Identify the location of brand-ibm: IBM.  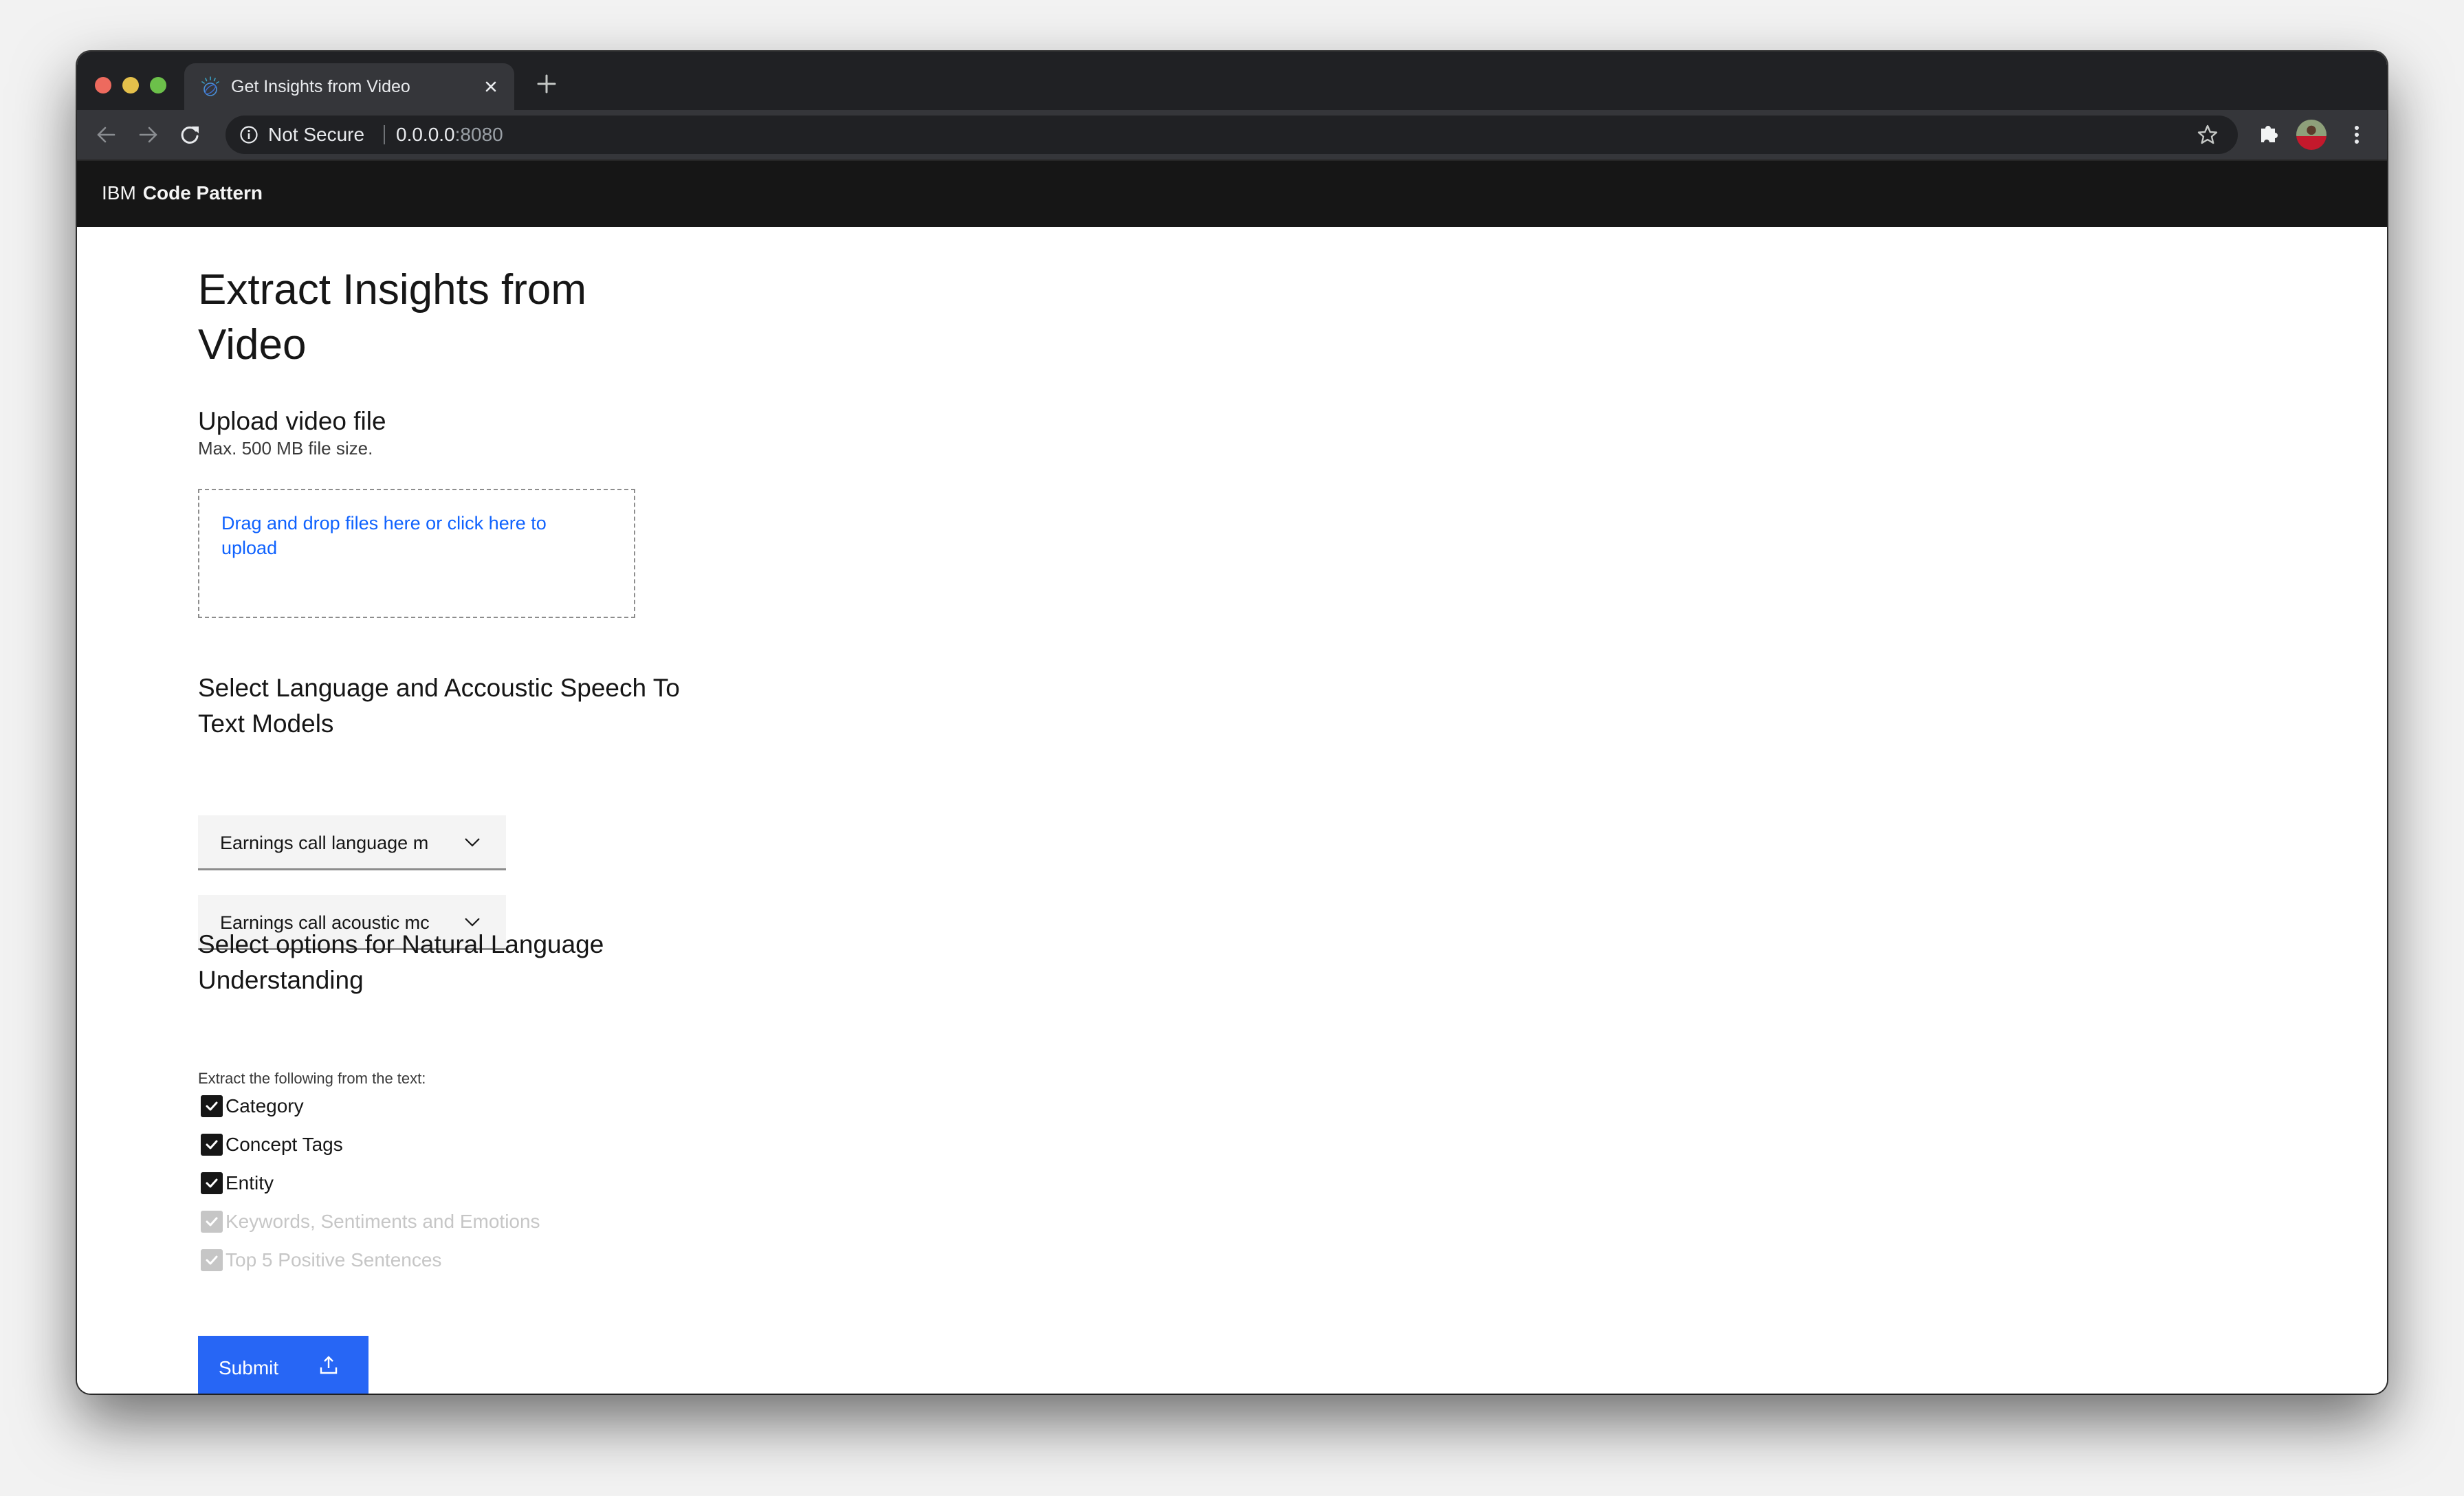
(119, 193).